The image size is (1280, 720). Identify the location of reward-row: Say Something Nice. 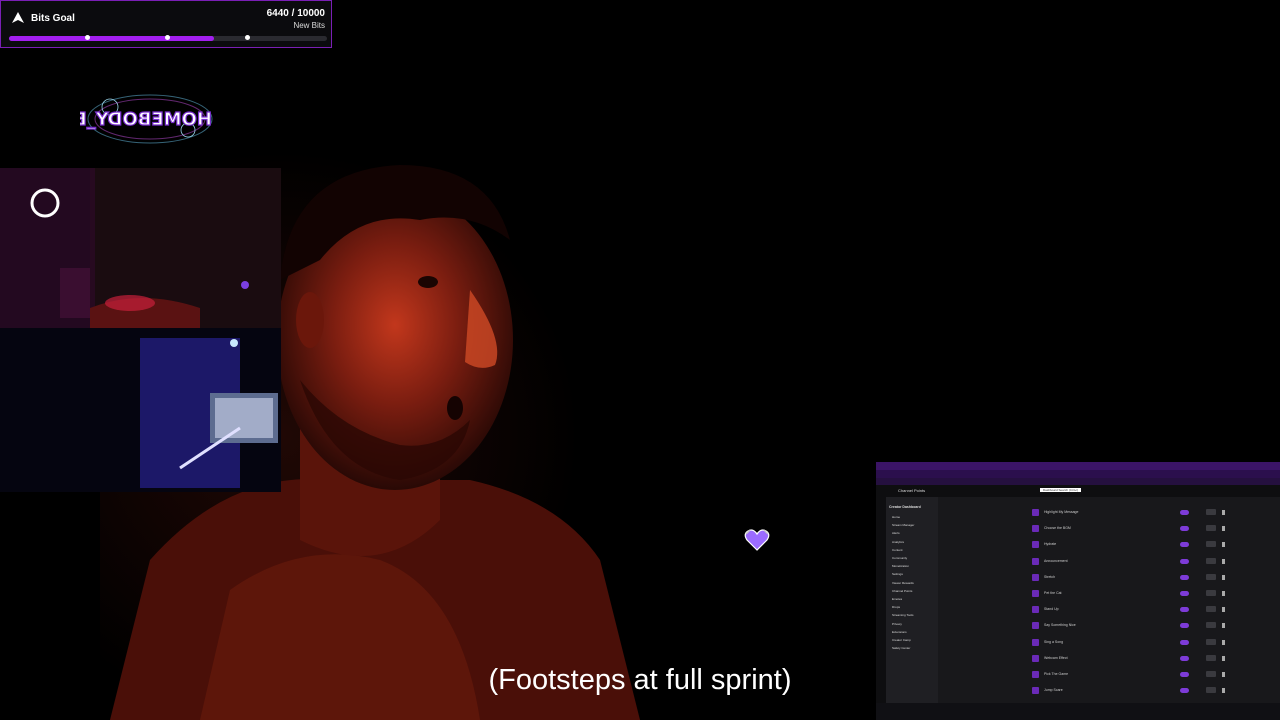
(1131, 626).